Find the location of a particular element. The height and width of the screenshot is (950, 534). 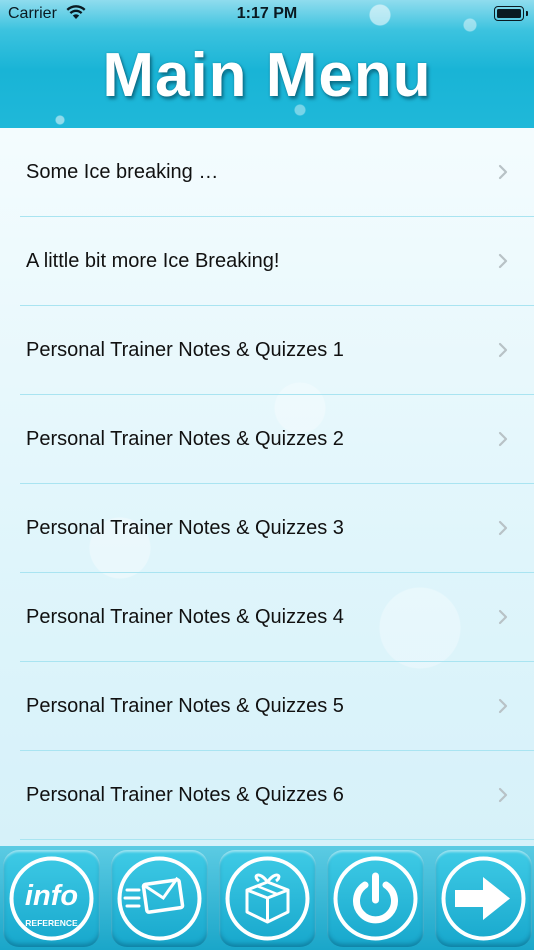

menu-item: Personal Trainer Notes & Quizzes 6 is located at coordinates (267, 795).